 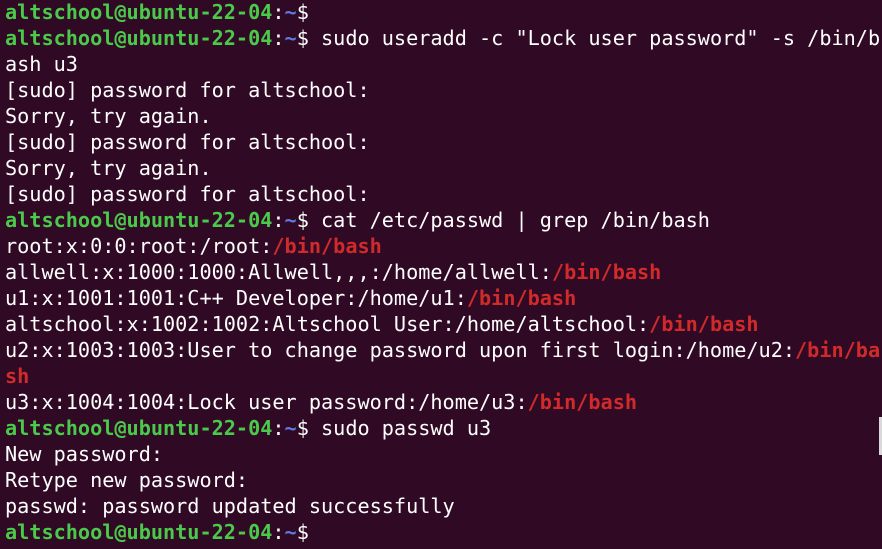 What do you see at coordinates (838, 350) in the screenshot?
I see `grep-match-highlight: /bin/ba` at bounding box center [838, 350].